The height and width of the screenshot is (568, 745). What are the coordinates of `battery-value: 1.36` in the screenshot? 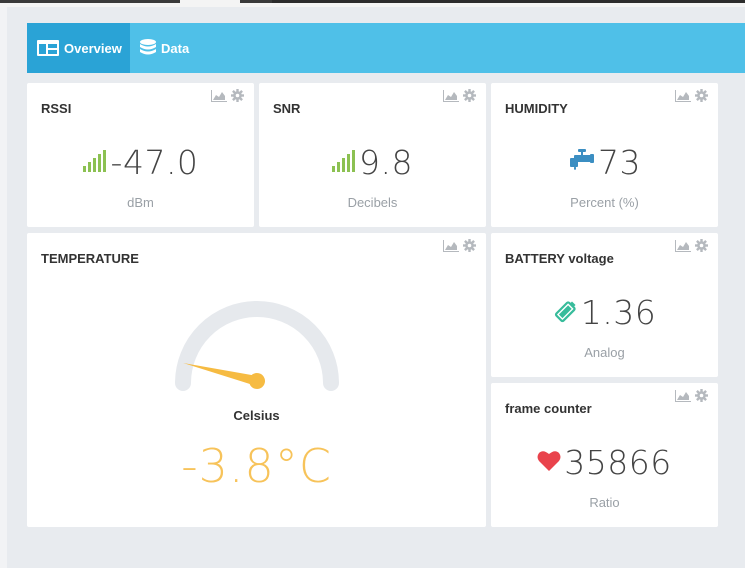 It's located at (618, 312).